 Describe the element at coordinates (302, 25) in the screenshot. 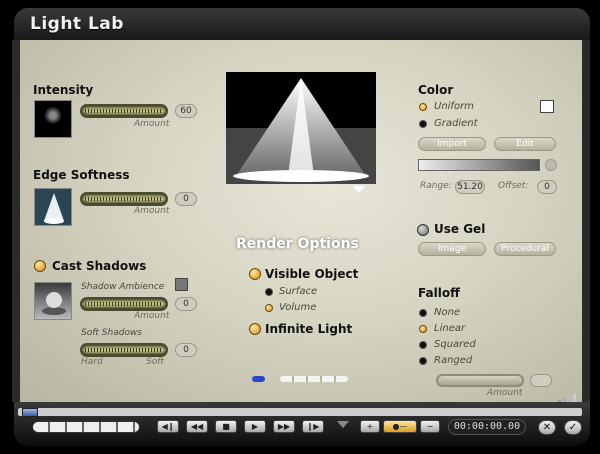

I see `title-bar: Light Lab` at that location.